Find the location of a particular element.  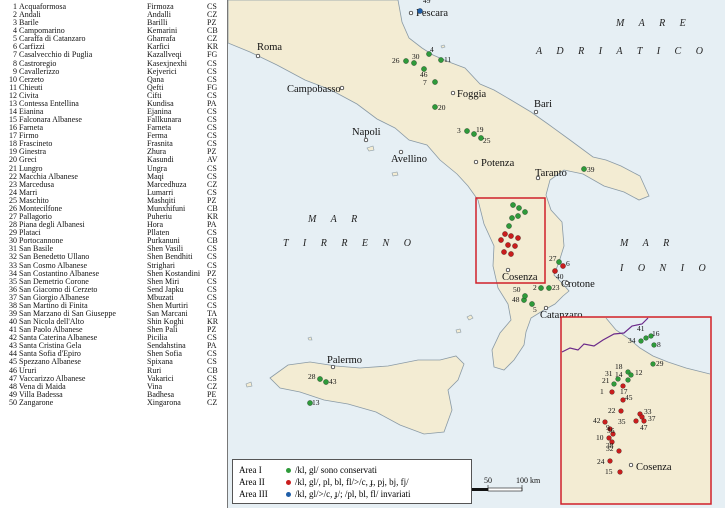

legend-area-label: Area I is located at coordinates (250, 470).